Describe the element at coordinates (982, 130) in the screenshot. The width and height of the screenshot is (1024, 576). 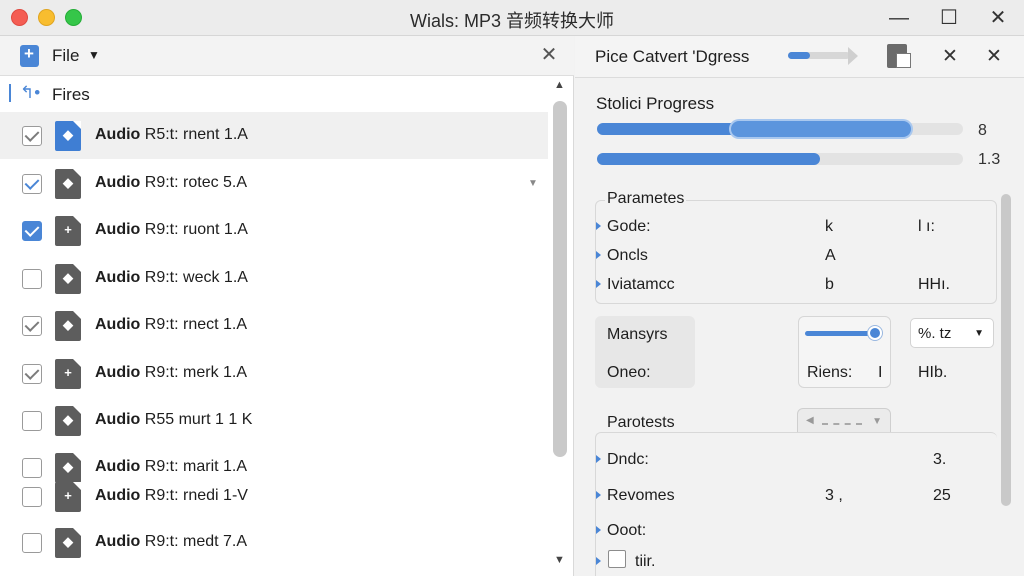
I see `progress-value-1: 8` at that location.